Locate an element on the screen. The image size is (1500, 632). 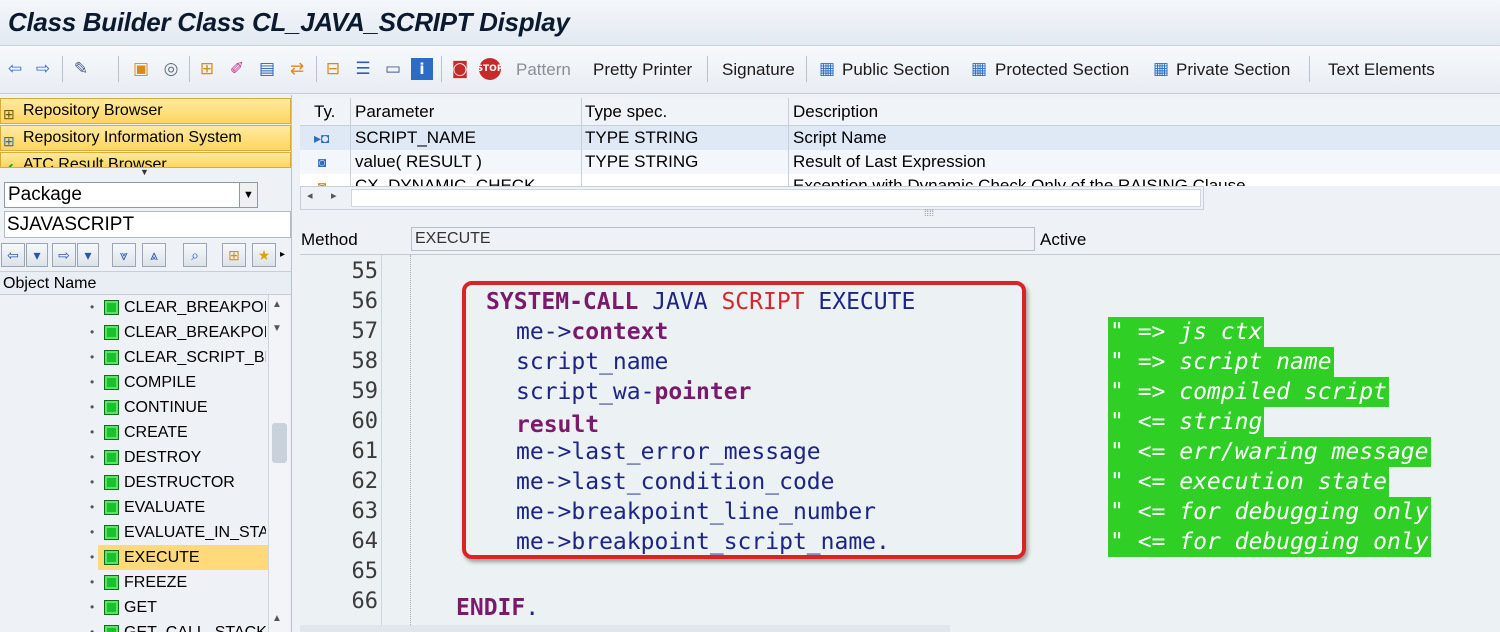
repository-browser-button: ⊞ Repository Browser is located at coordinates (145, 111).